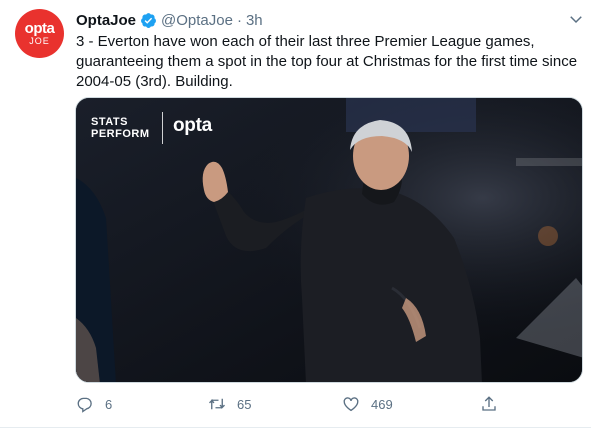 The height and width of the screenshot is (428, 591). I want to click on like-button: 469, so click(367, 404).